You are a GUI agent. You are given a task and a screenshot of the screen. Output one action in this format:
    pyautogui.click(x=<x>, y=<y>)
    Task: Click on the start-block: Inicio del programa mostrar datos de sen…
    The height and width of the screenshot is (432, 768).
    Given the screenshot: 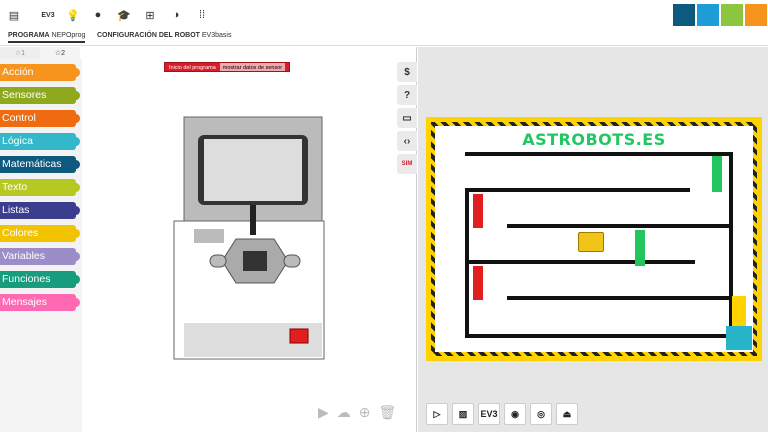 What is the action you would take?
    pyautogui.click(x=227, y=67)
    